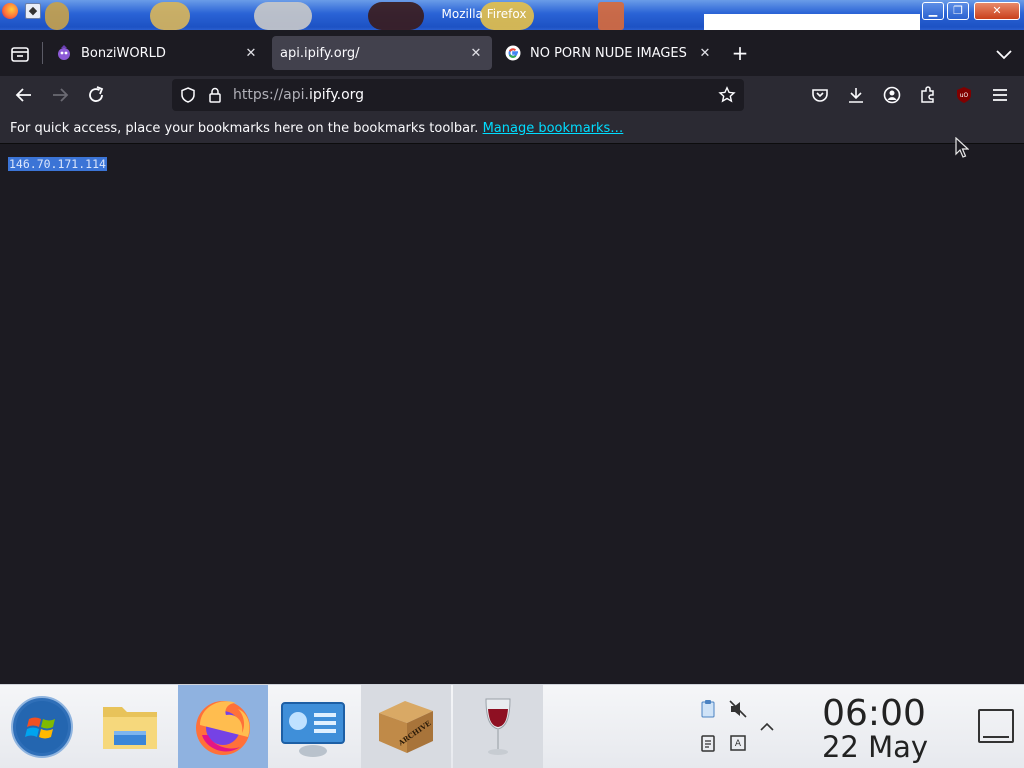 Image resolution: width=1024 pixels, height=768 pixels. I want to click on volume-muted-icon, so click(738, 709).